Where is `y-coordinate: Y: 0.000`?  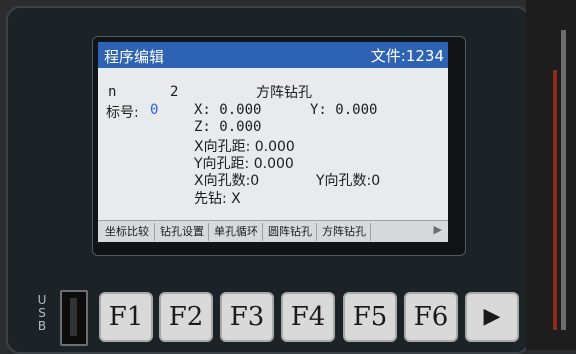 y-coordinate: Y: 0.000 is located at coordinates (343, 110).